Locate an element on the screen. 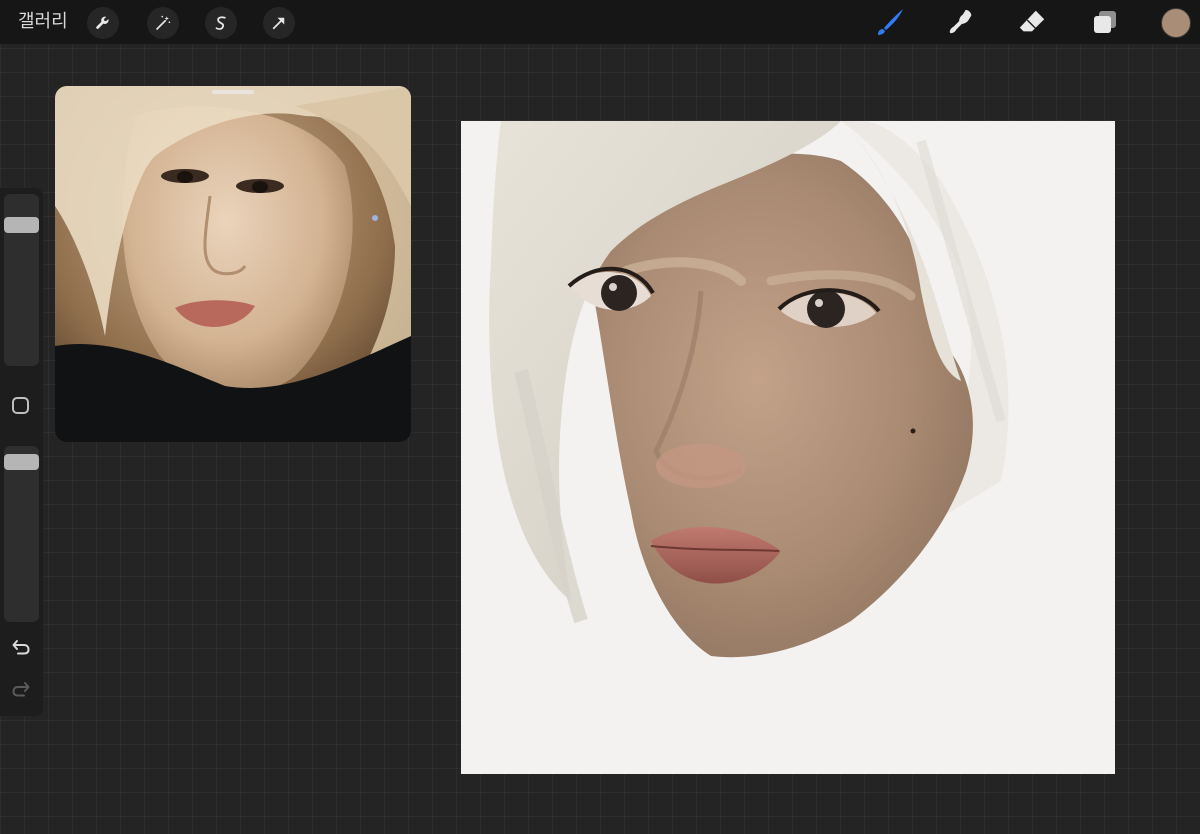  redo-icon is located at coordinates (21, 689).